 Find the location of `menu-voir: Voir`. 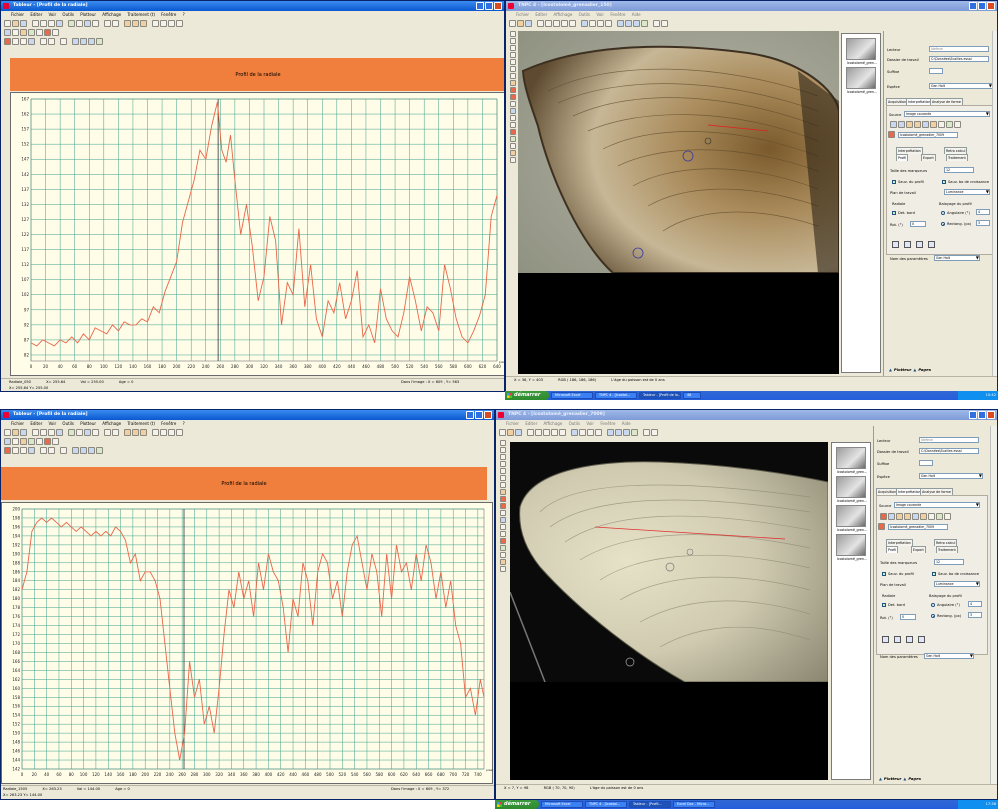

menu-voir: Voir is located at coordinates (53, 14).